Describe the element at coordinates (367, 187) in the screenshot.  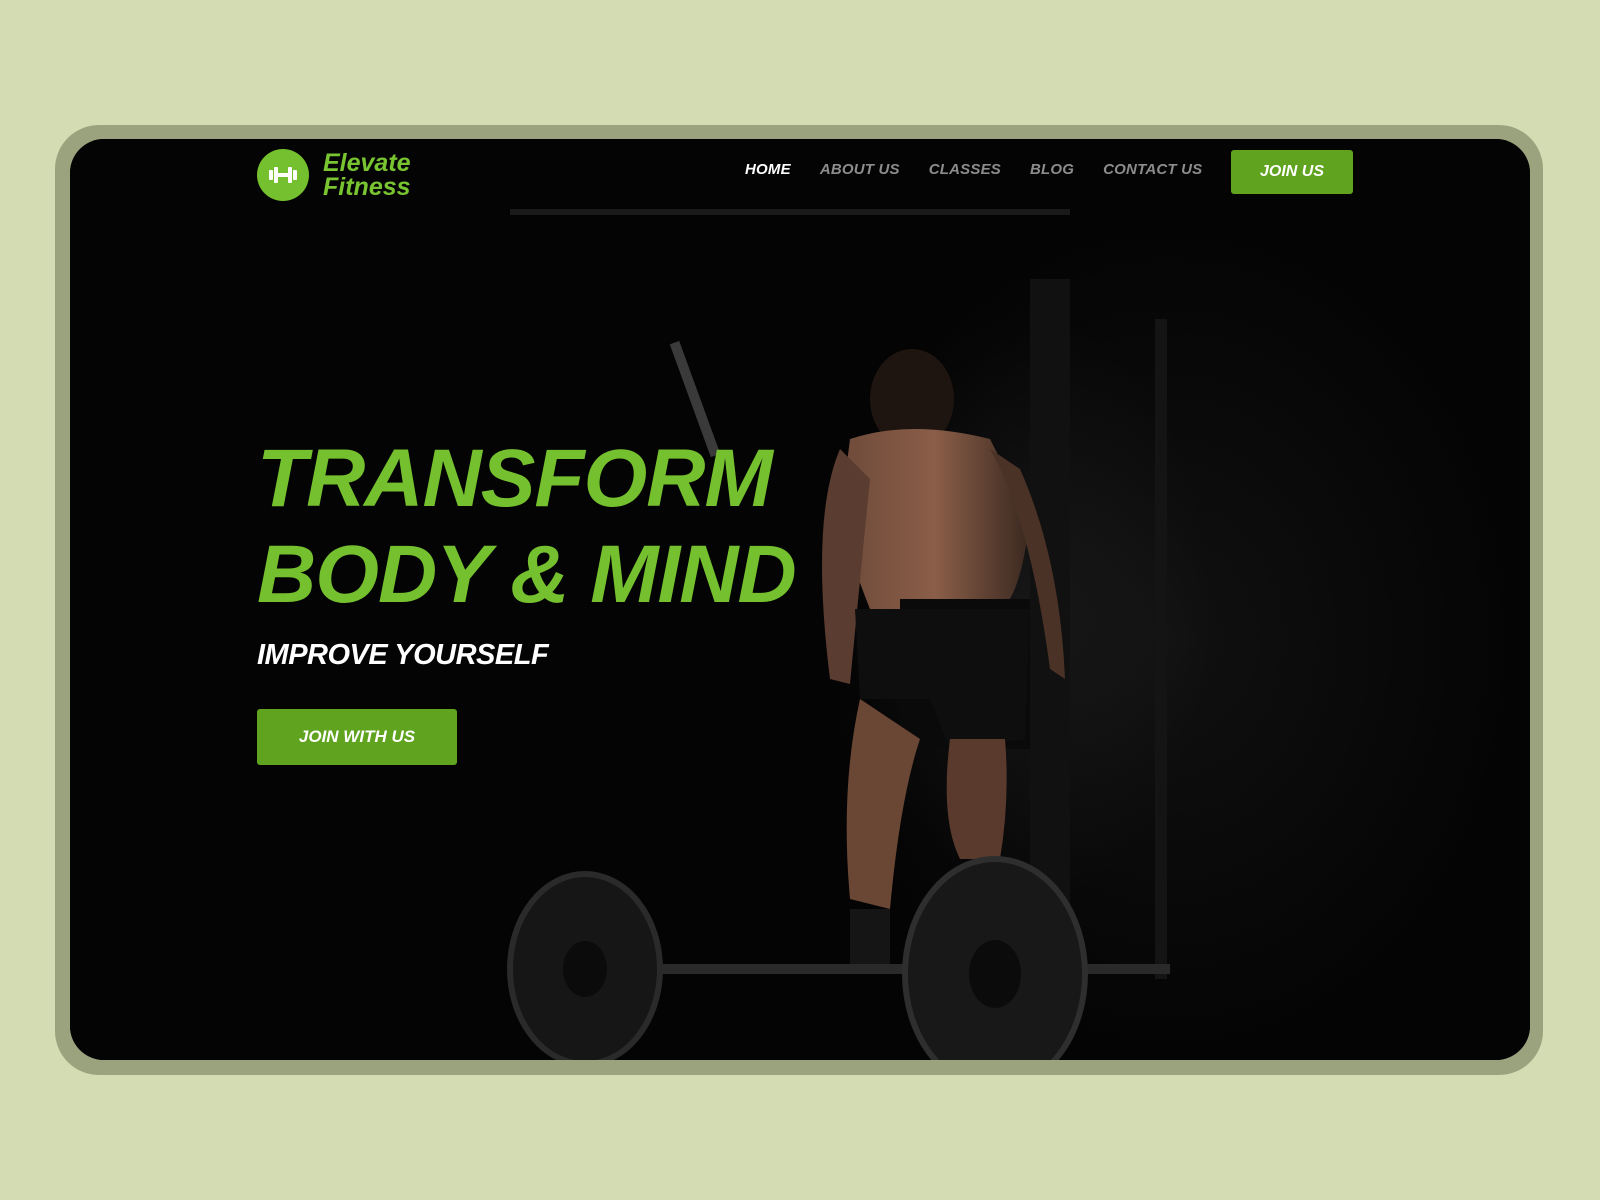
I see `brand-name-line2: Fitness` at that location.